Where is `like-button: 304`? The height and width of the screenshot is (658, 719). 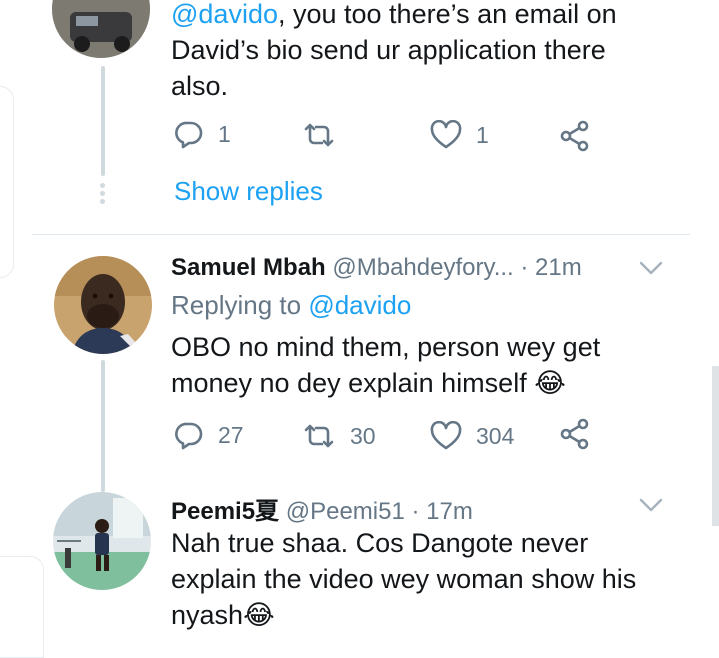
like-button: 304 is located at coordinates (472, 436).